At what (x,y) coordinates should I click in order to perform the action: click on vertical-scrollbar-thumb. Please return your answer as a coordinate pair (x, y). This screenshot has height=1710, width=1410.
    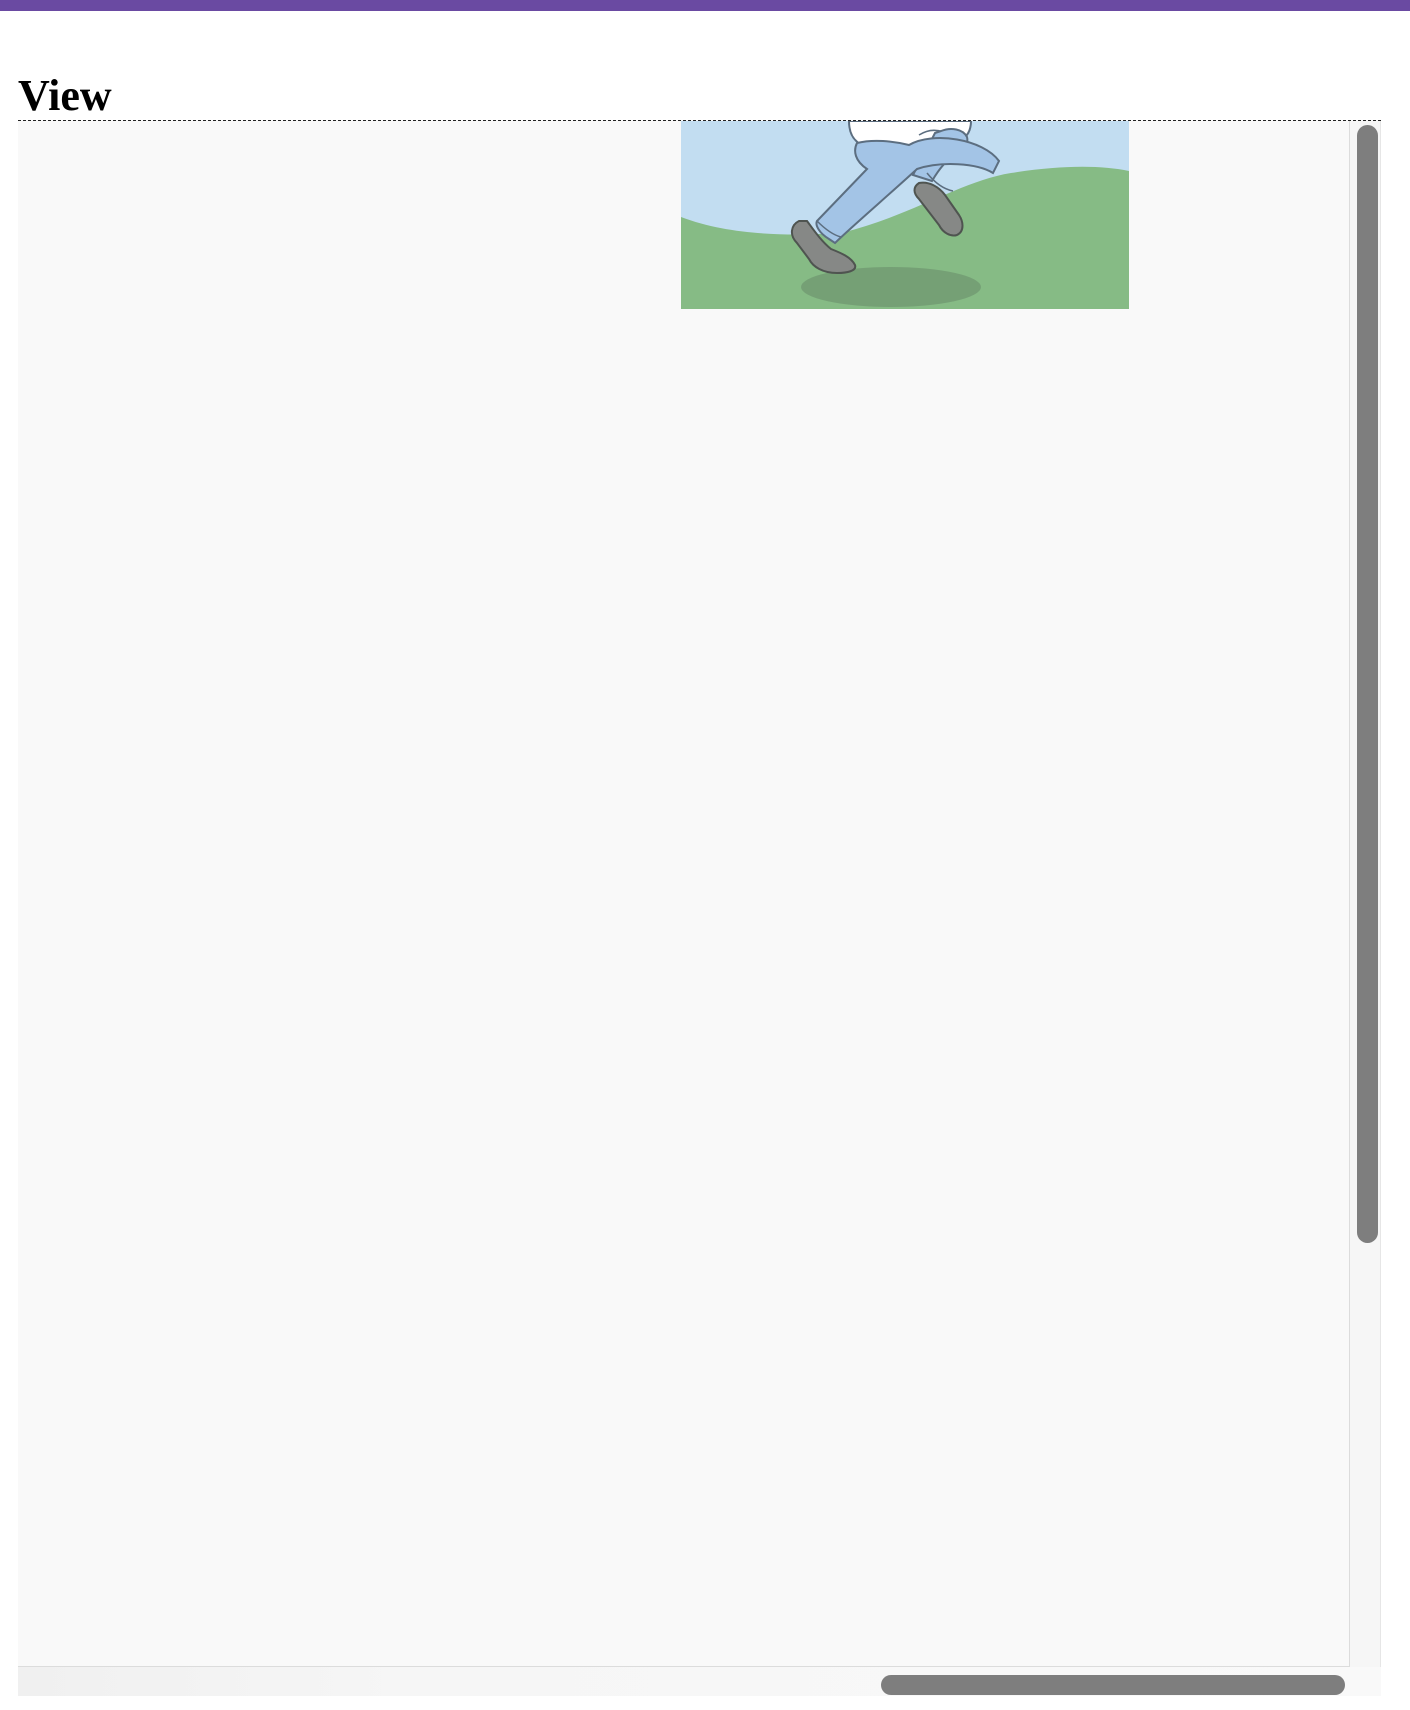
    Looking at the image, I should click on (1367, 684).